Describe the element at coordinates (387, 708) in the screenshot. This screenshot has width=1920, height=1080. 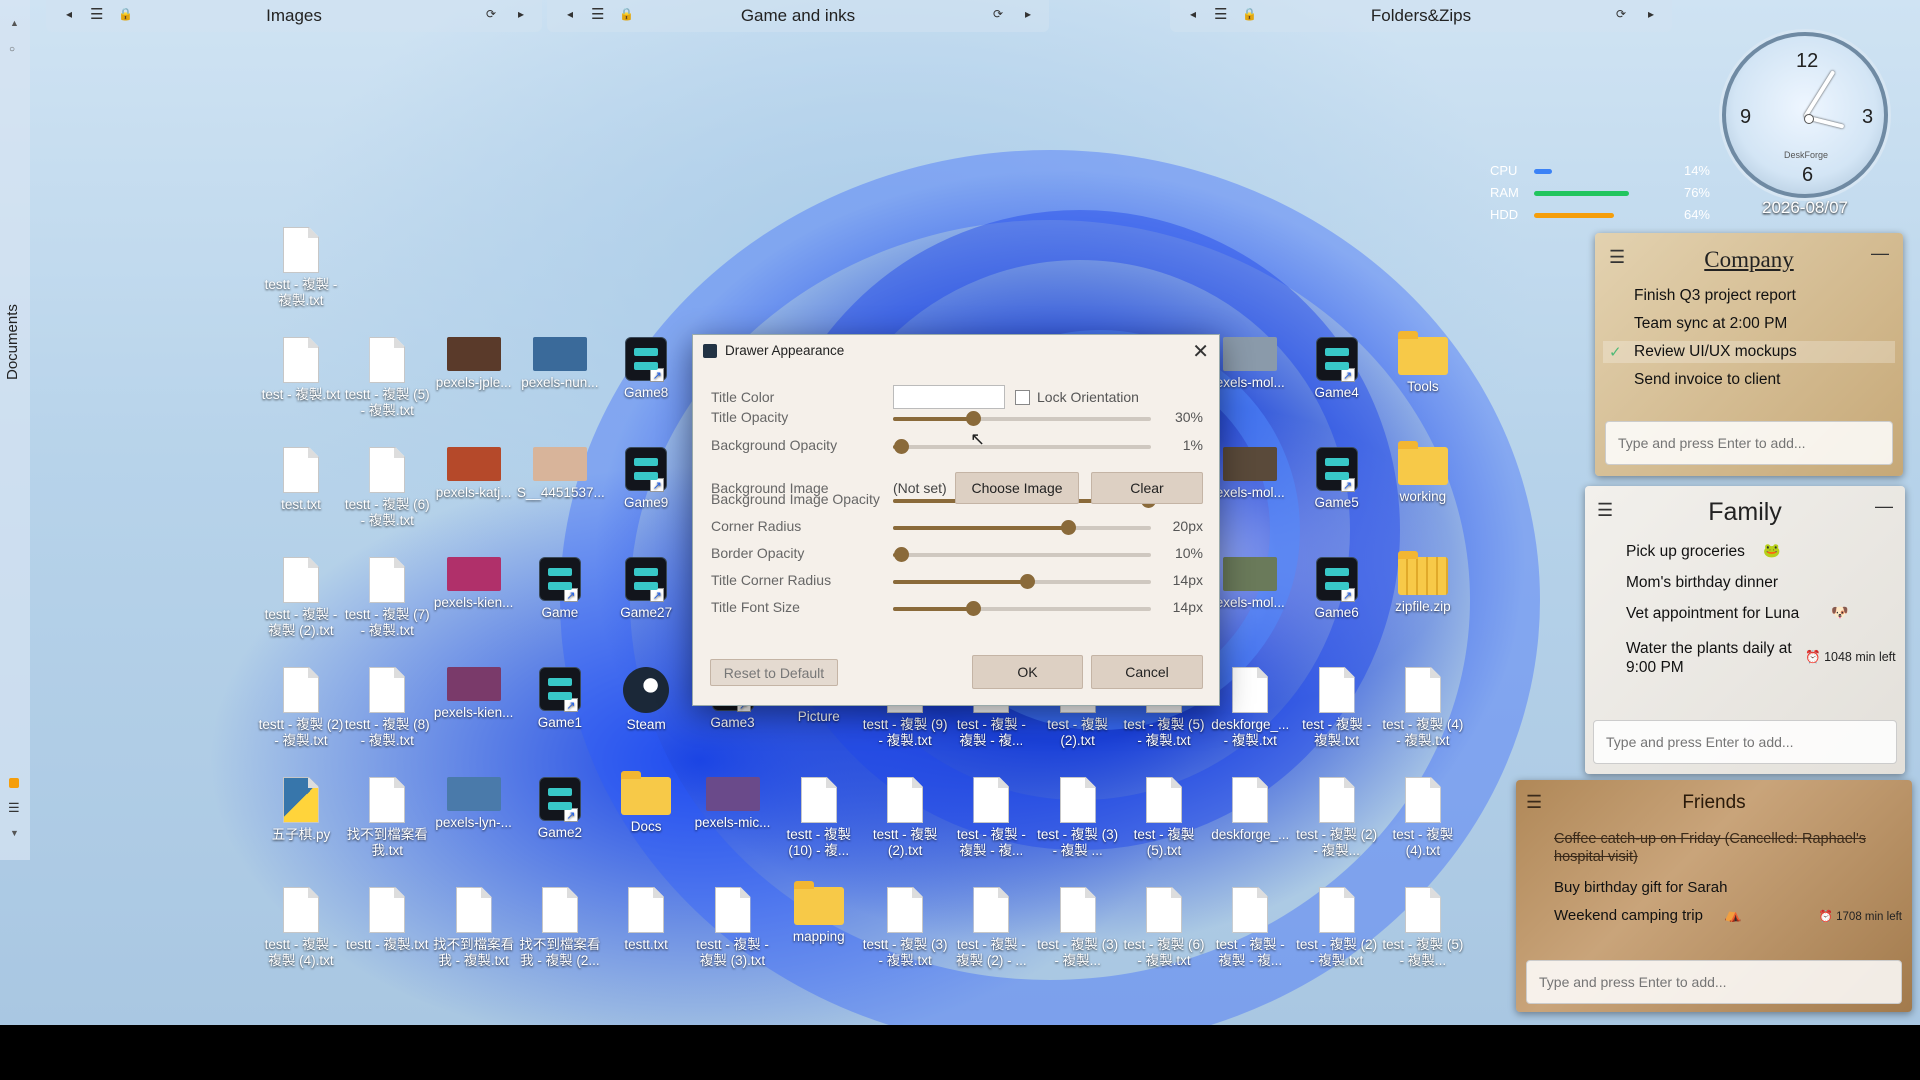
I see `desktop-icon: testt - 複製 (8) - 複製.txt` at that location.